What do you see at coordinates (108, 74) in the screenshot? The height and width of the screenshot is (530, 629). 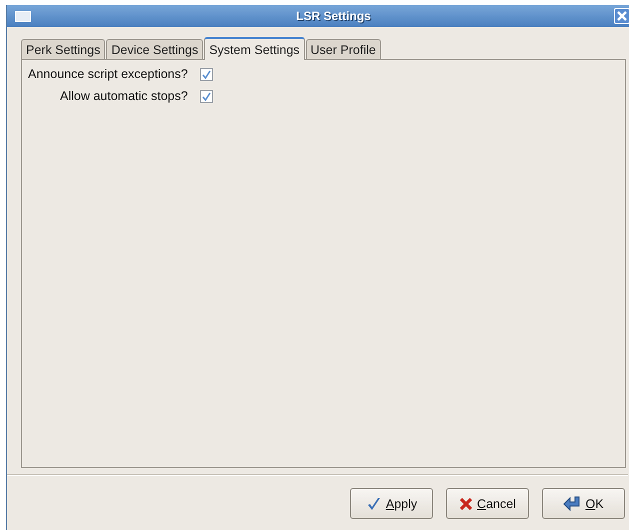 I see `option-label: Announce script exceptions?` at bounding box center [108, 74].